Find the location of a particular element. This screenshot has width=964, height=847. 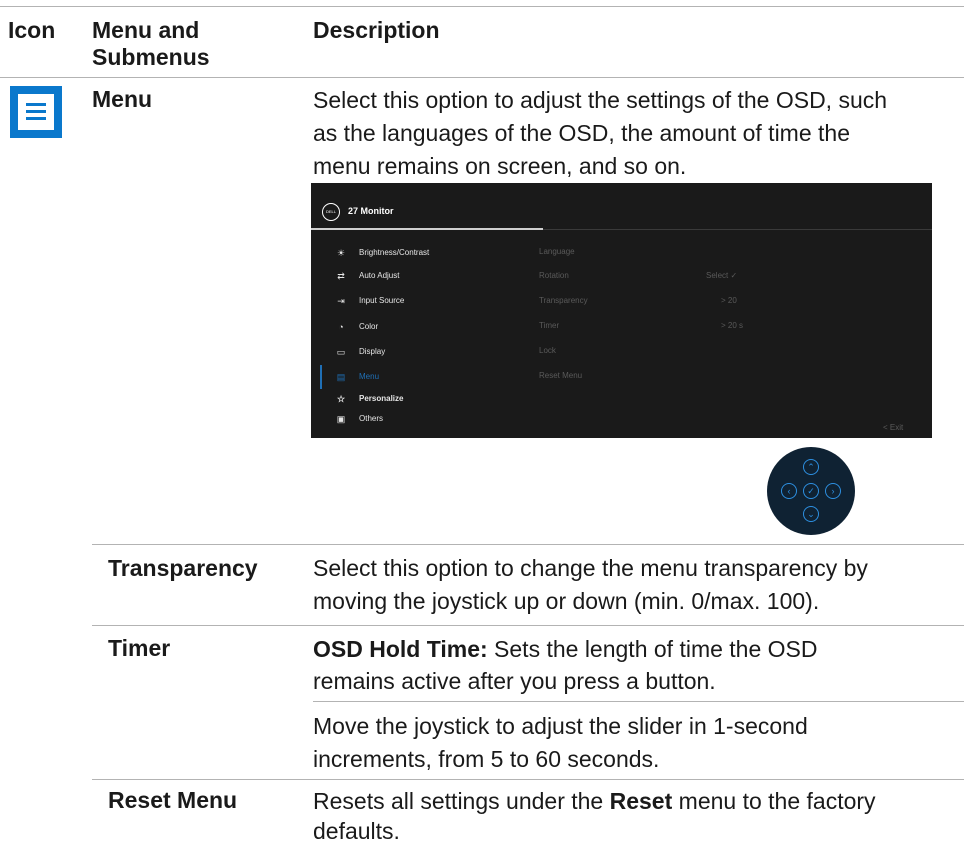

sun-icon: ☀ is located at coordinates (341, 253).